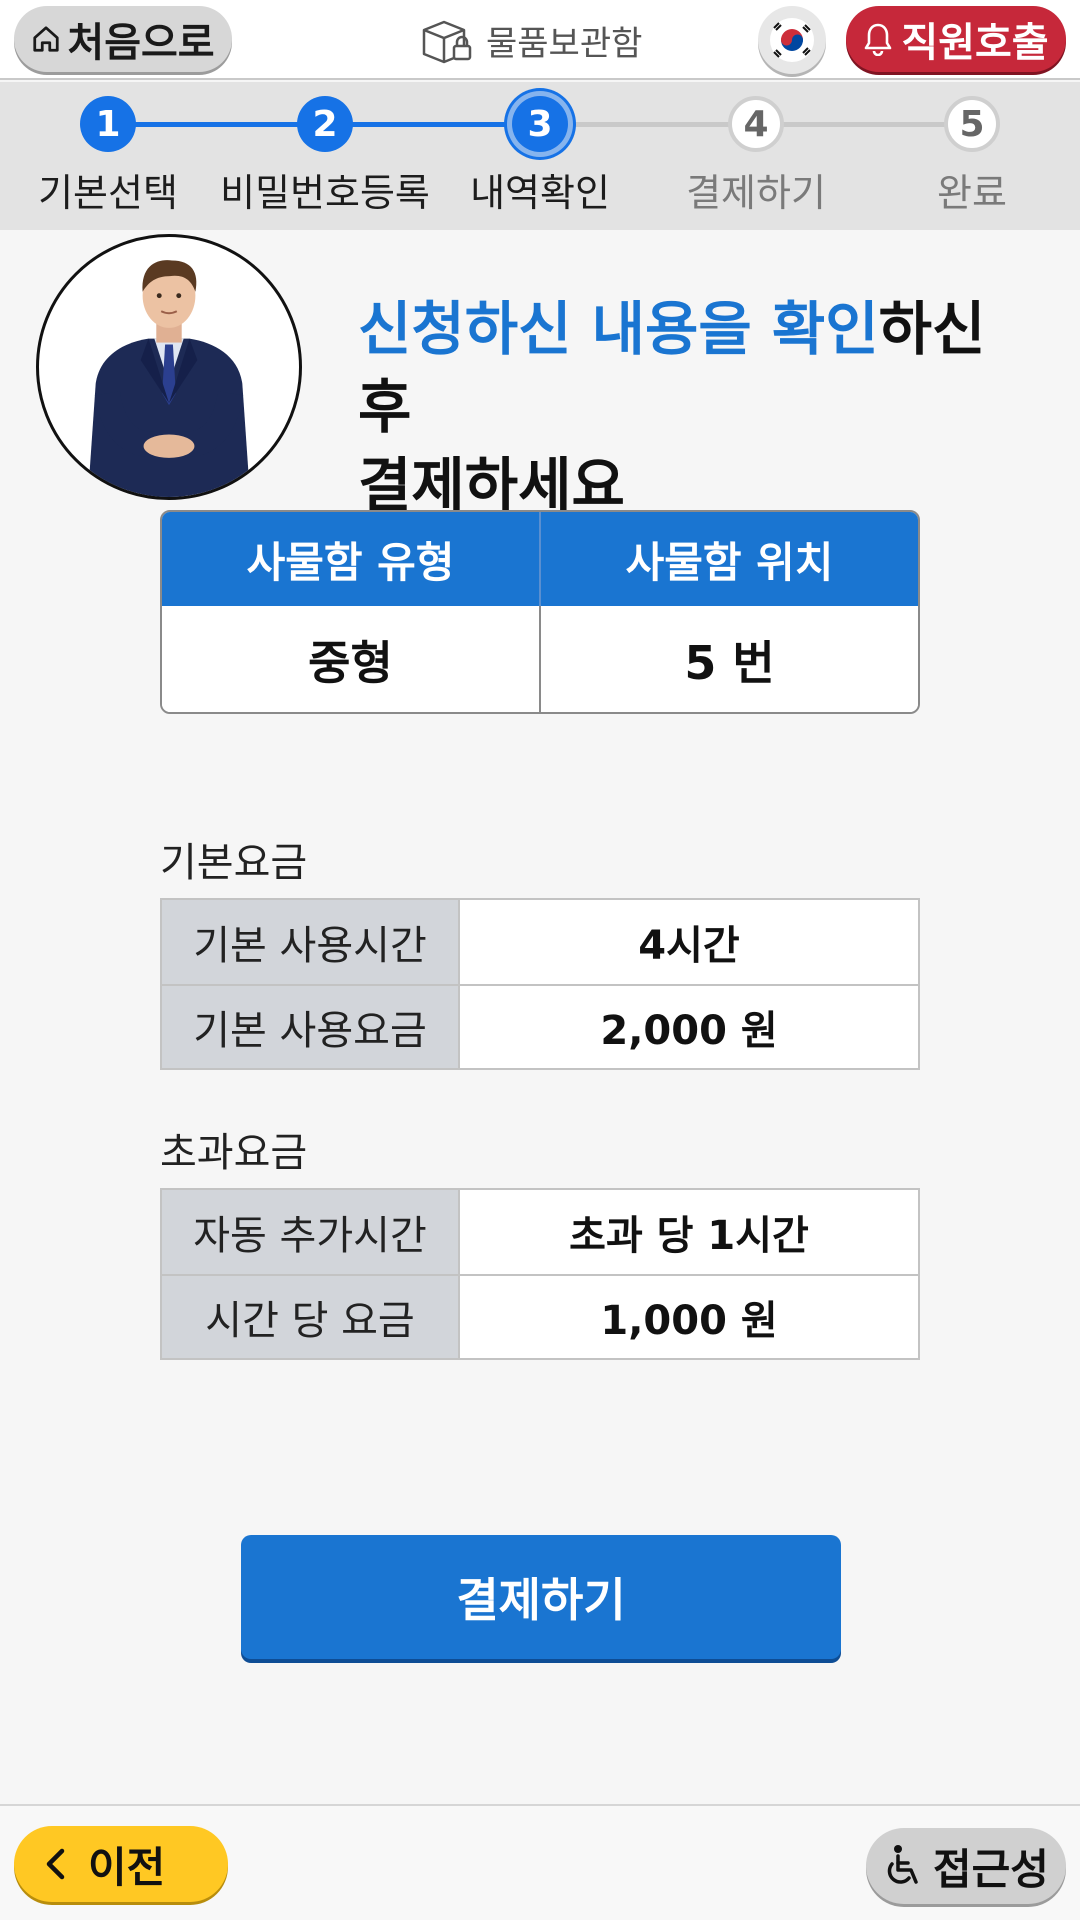 This screenshot has height=1920, width=1080. Describe the element at coordinates (325, 193) in the screenshot. I see `step-2-label: 비밀번호등록` at that location.